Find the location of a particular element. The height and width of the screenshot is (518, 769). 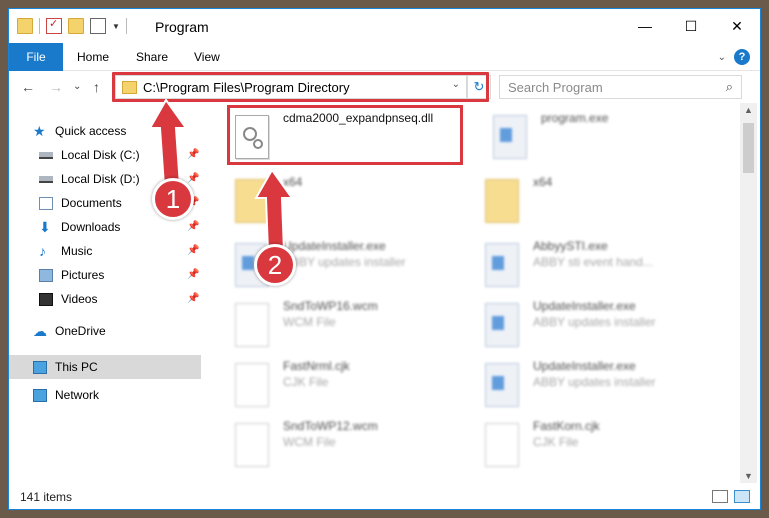

sidebar-item-label: Quick access is located at coordinates (91, 131).